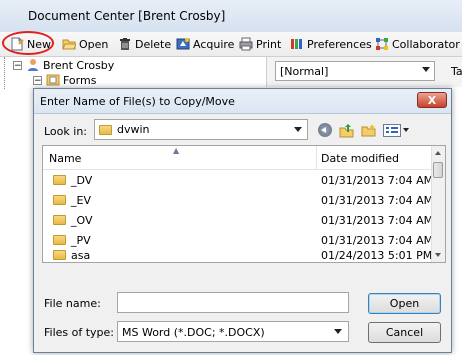  What do you see at coordinates (125, 44) in the screenshot?
I see `trash-icon` at bounding box center [125, 44].